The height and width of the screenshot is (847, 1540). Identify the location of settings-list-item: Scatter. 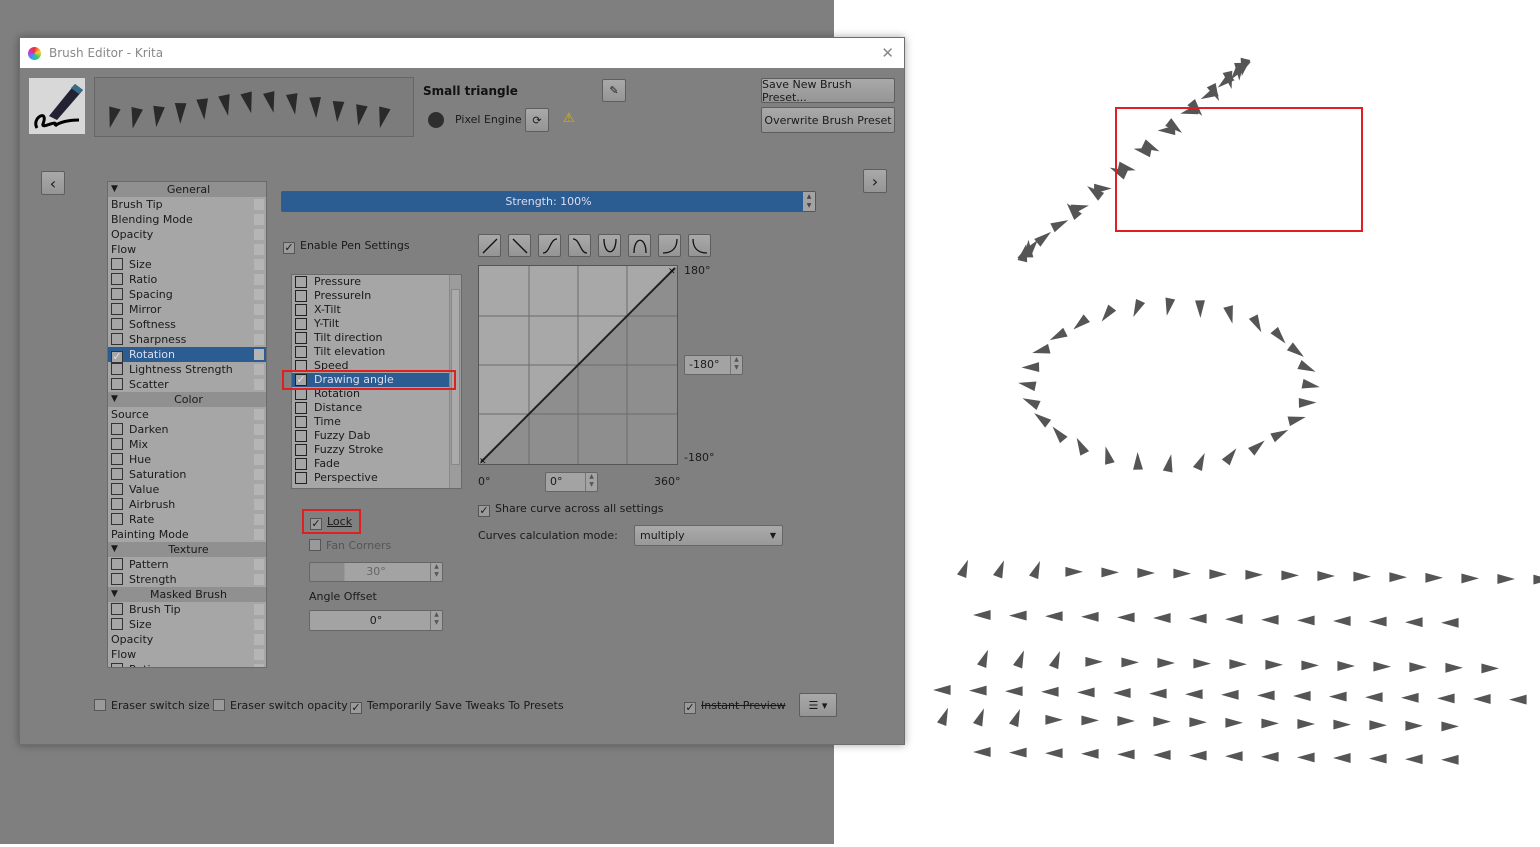
(187, 384).